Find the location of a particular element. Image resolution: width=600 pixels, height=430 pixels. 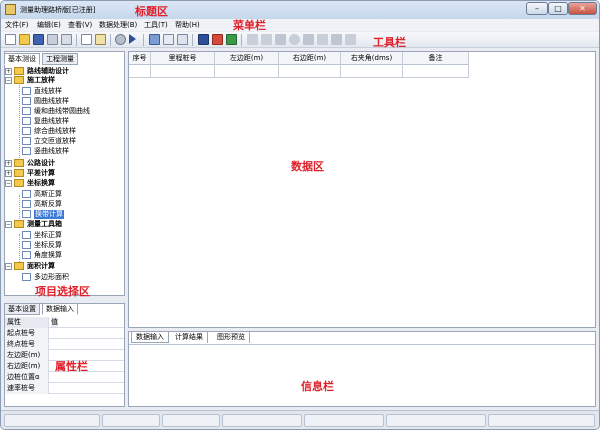

polyline-icon is located at coordinates (350, 39).